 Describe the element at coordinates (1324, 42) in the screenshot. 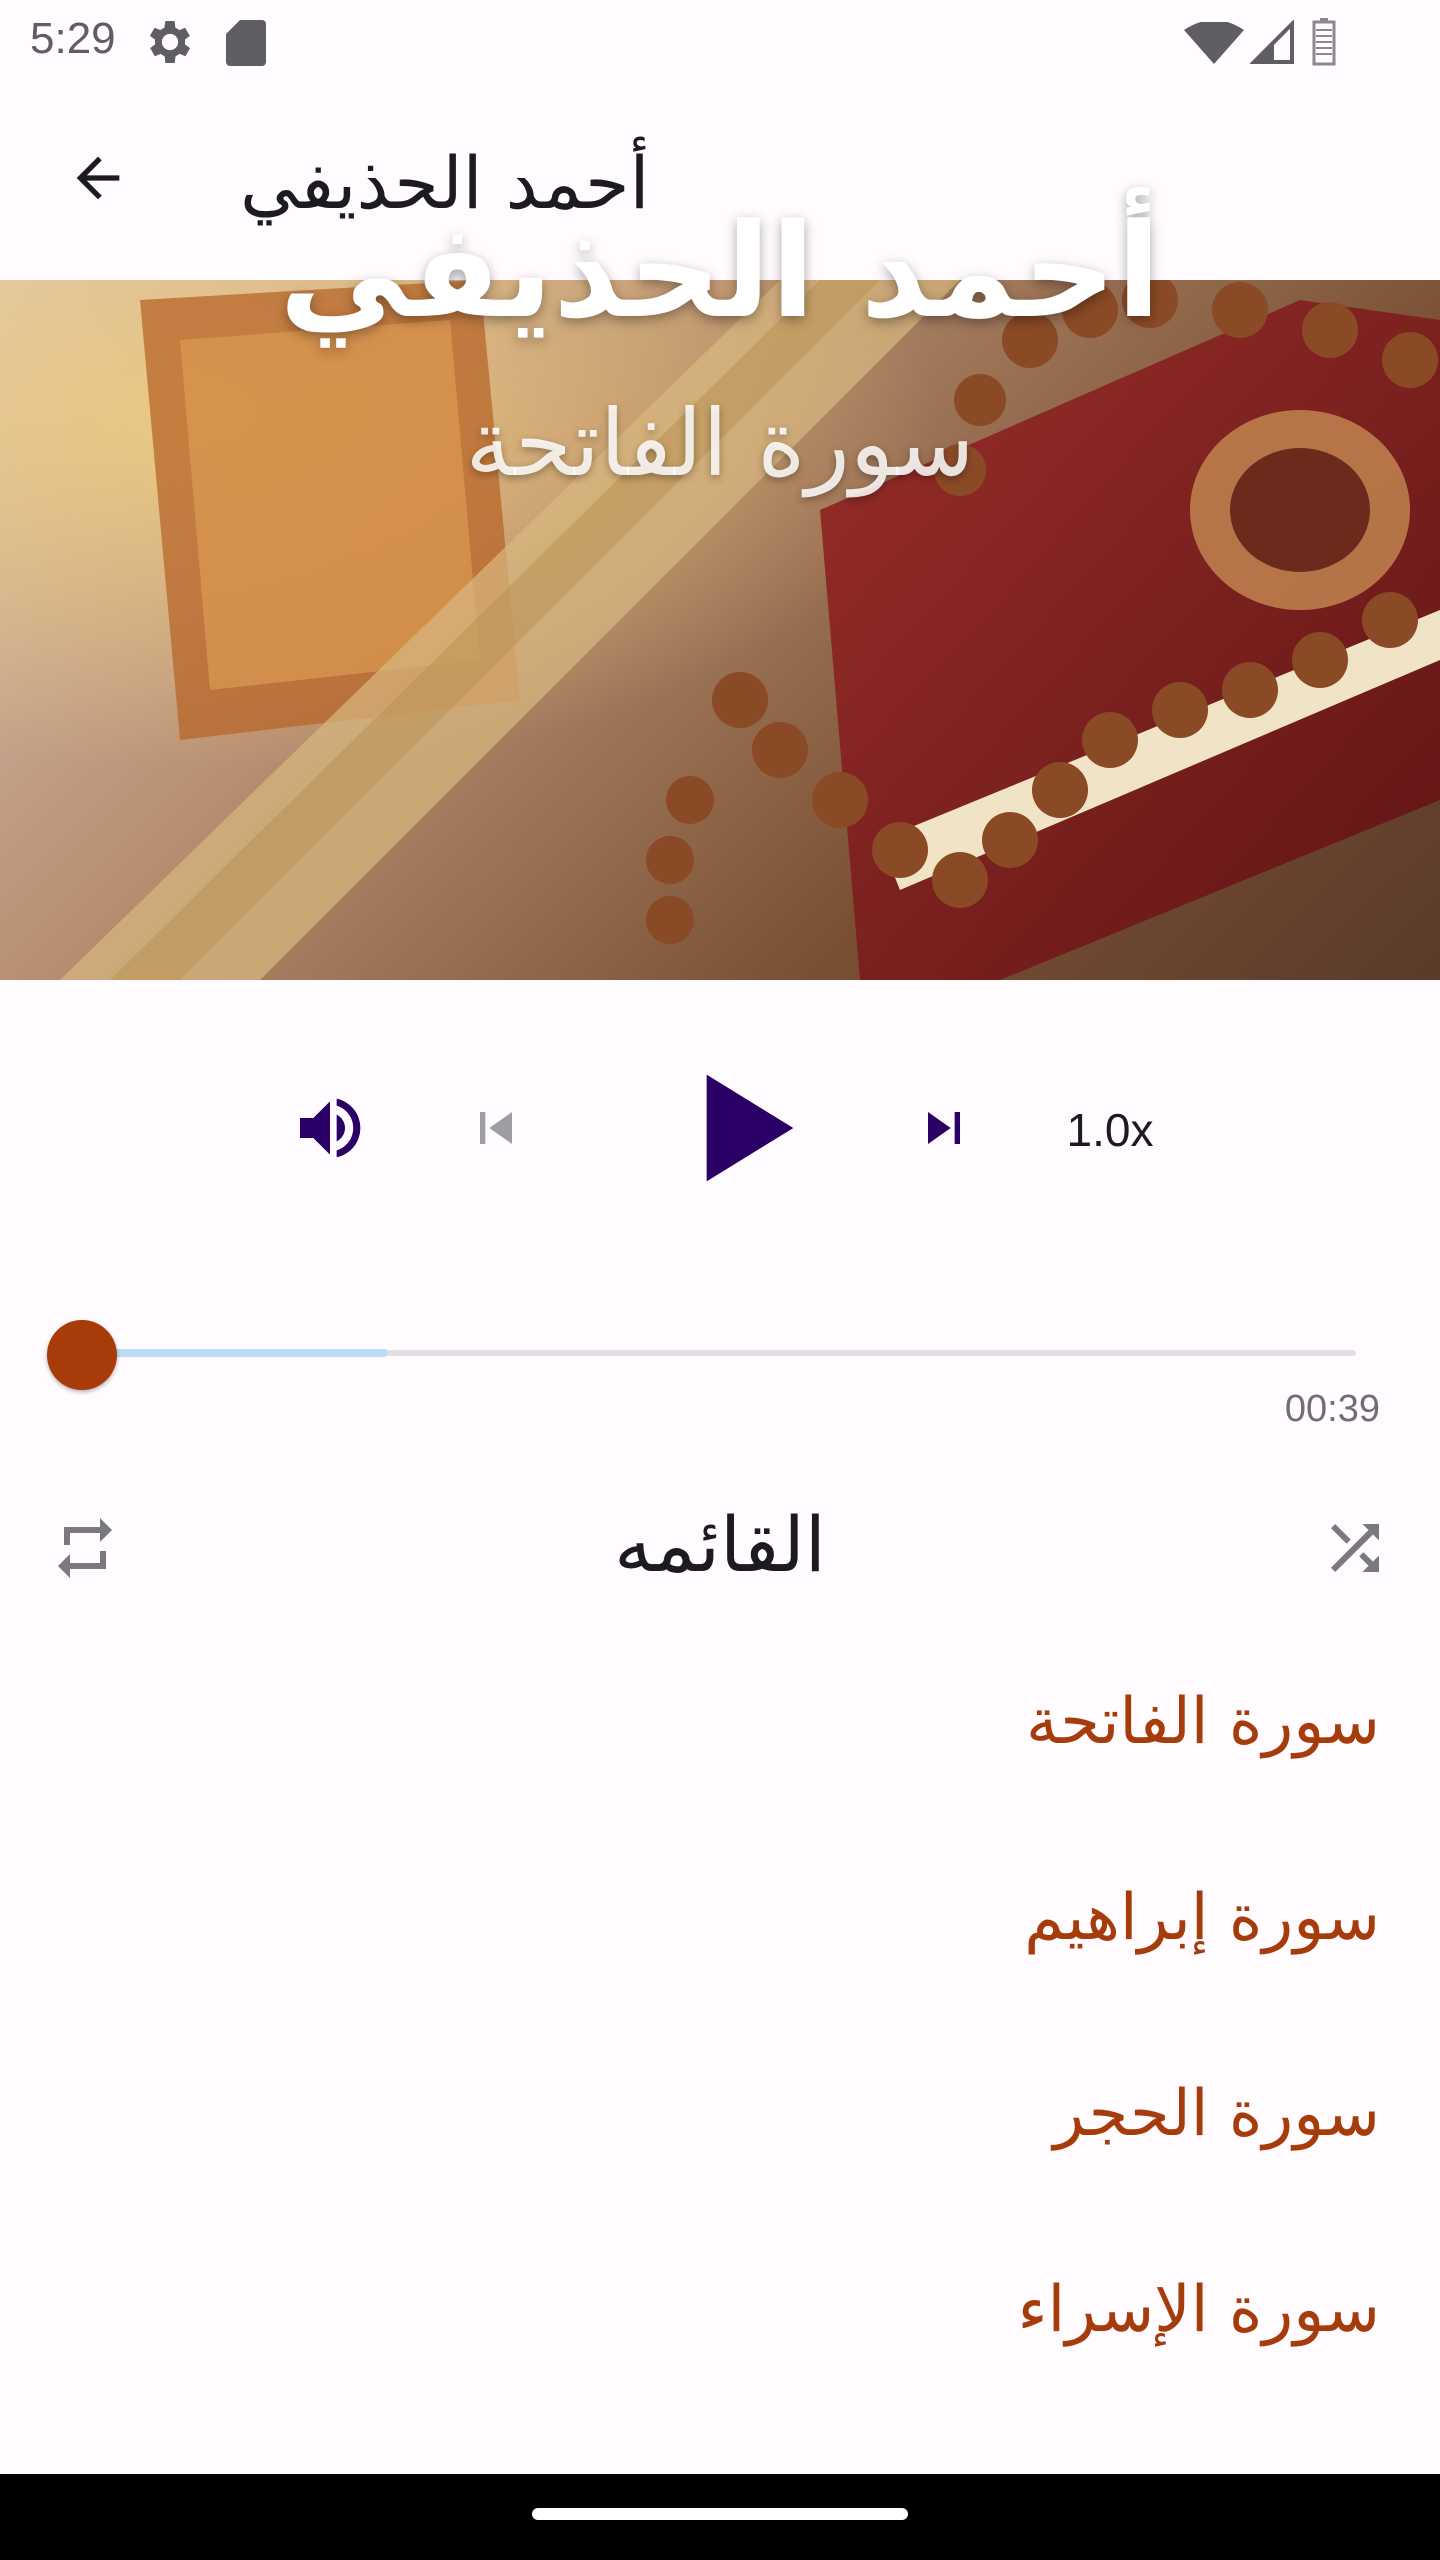

I see `battery-icon` at that location.